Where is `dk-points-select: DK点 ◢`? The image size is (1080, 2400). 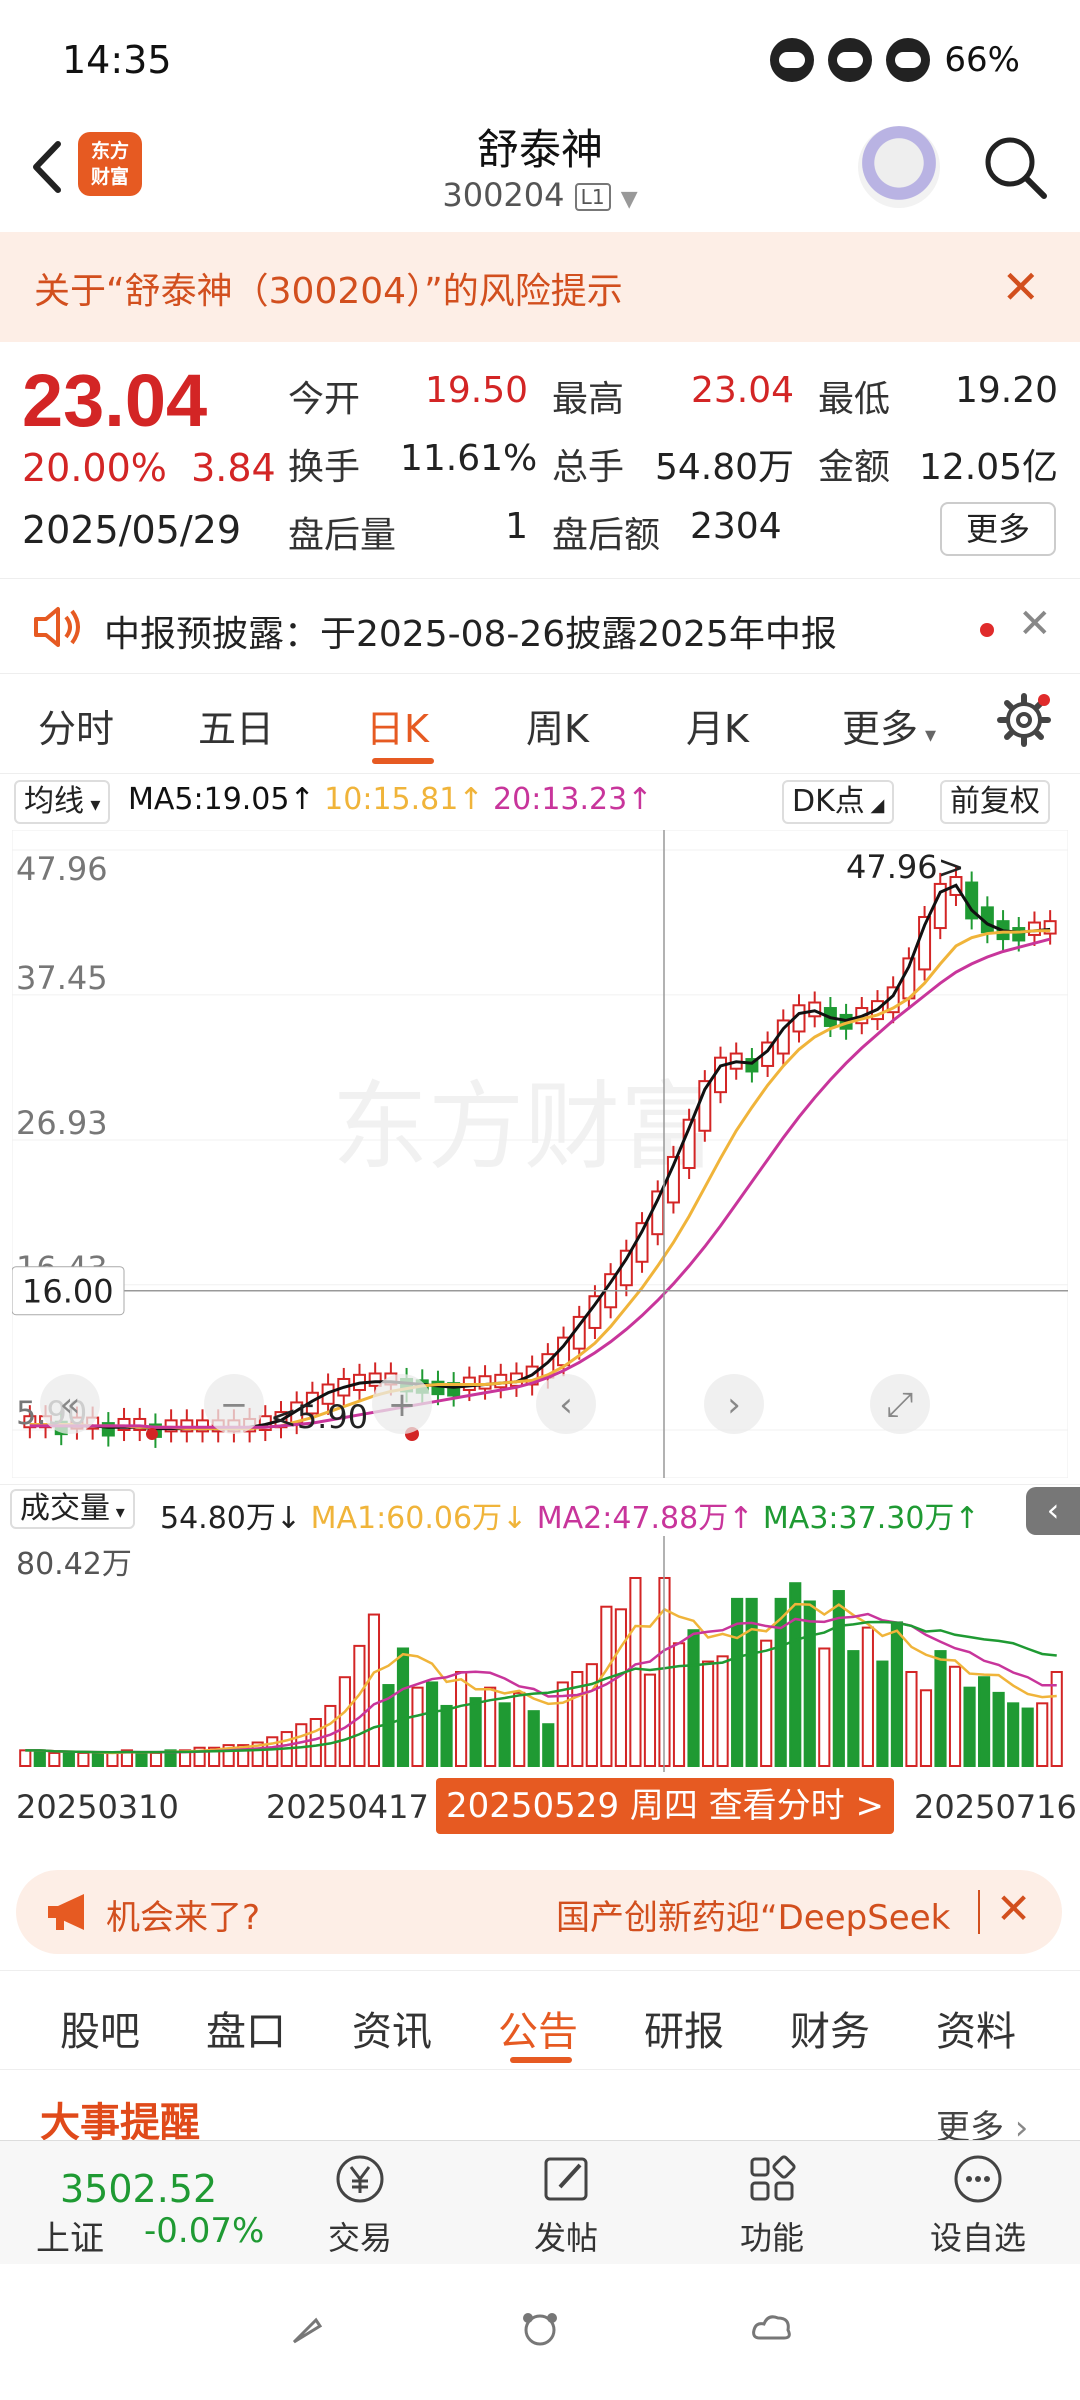
dk-points-select: DK点 ◢ is located at coordinates (838, 802).